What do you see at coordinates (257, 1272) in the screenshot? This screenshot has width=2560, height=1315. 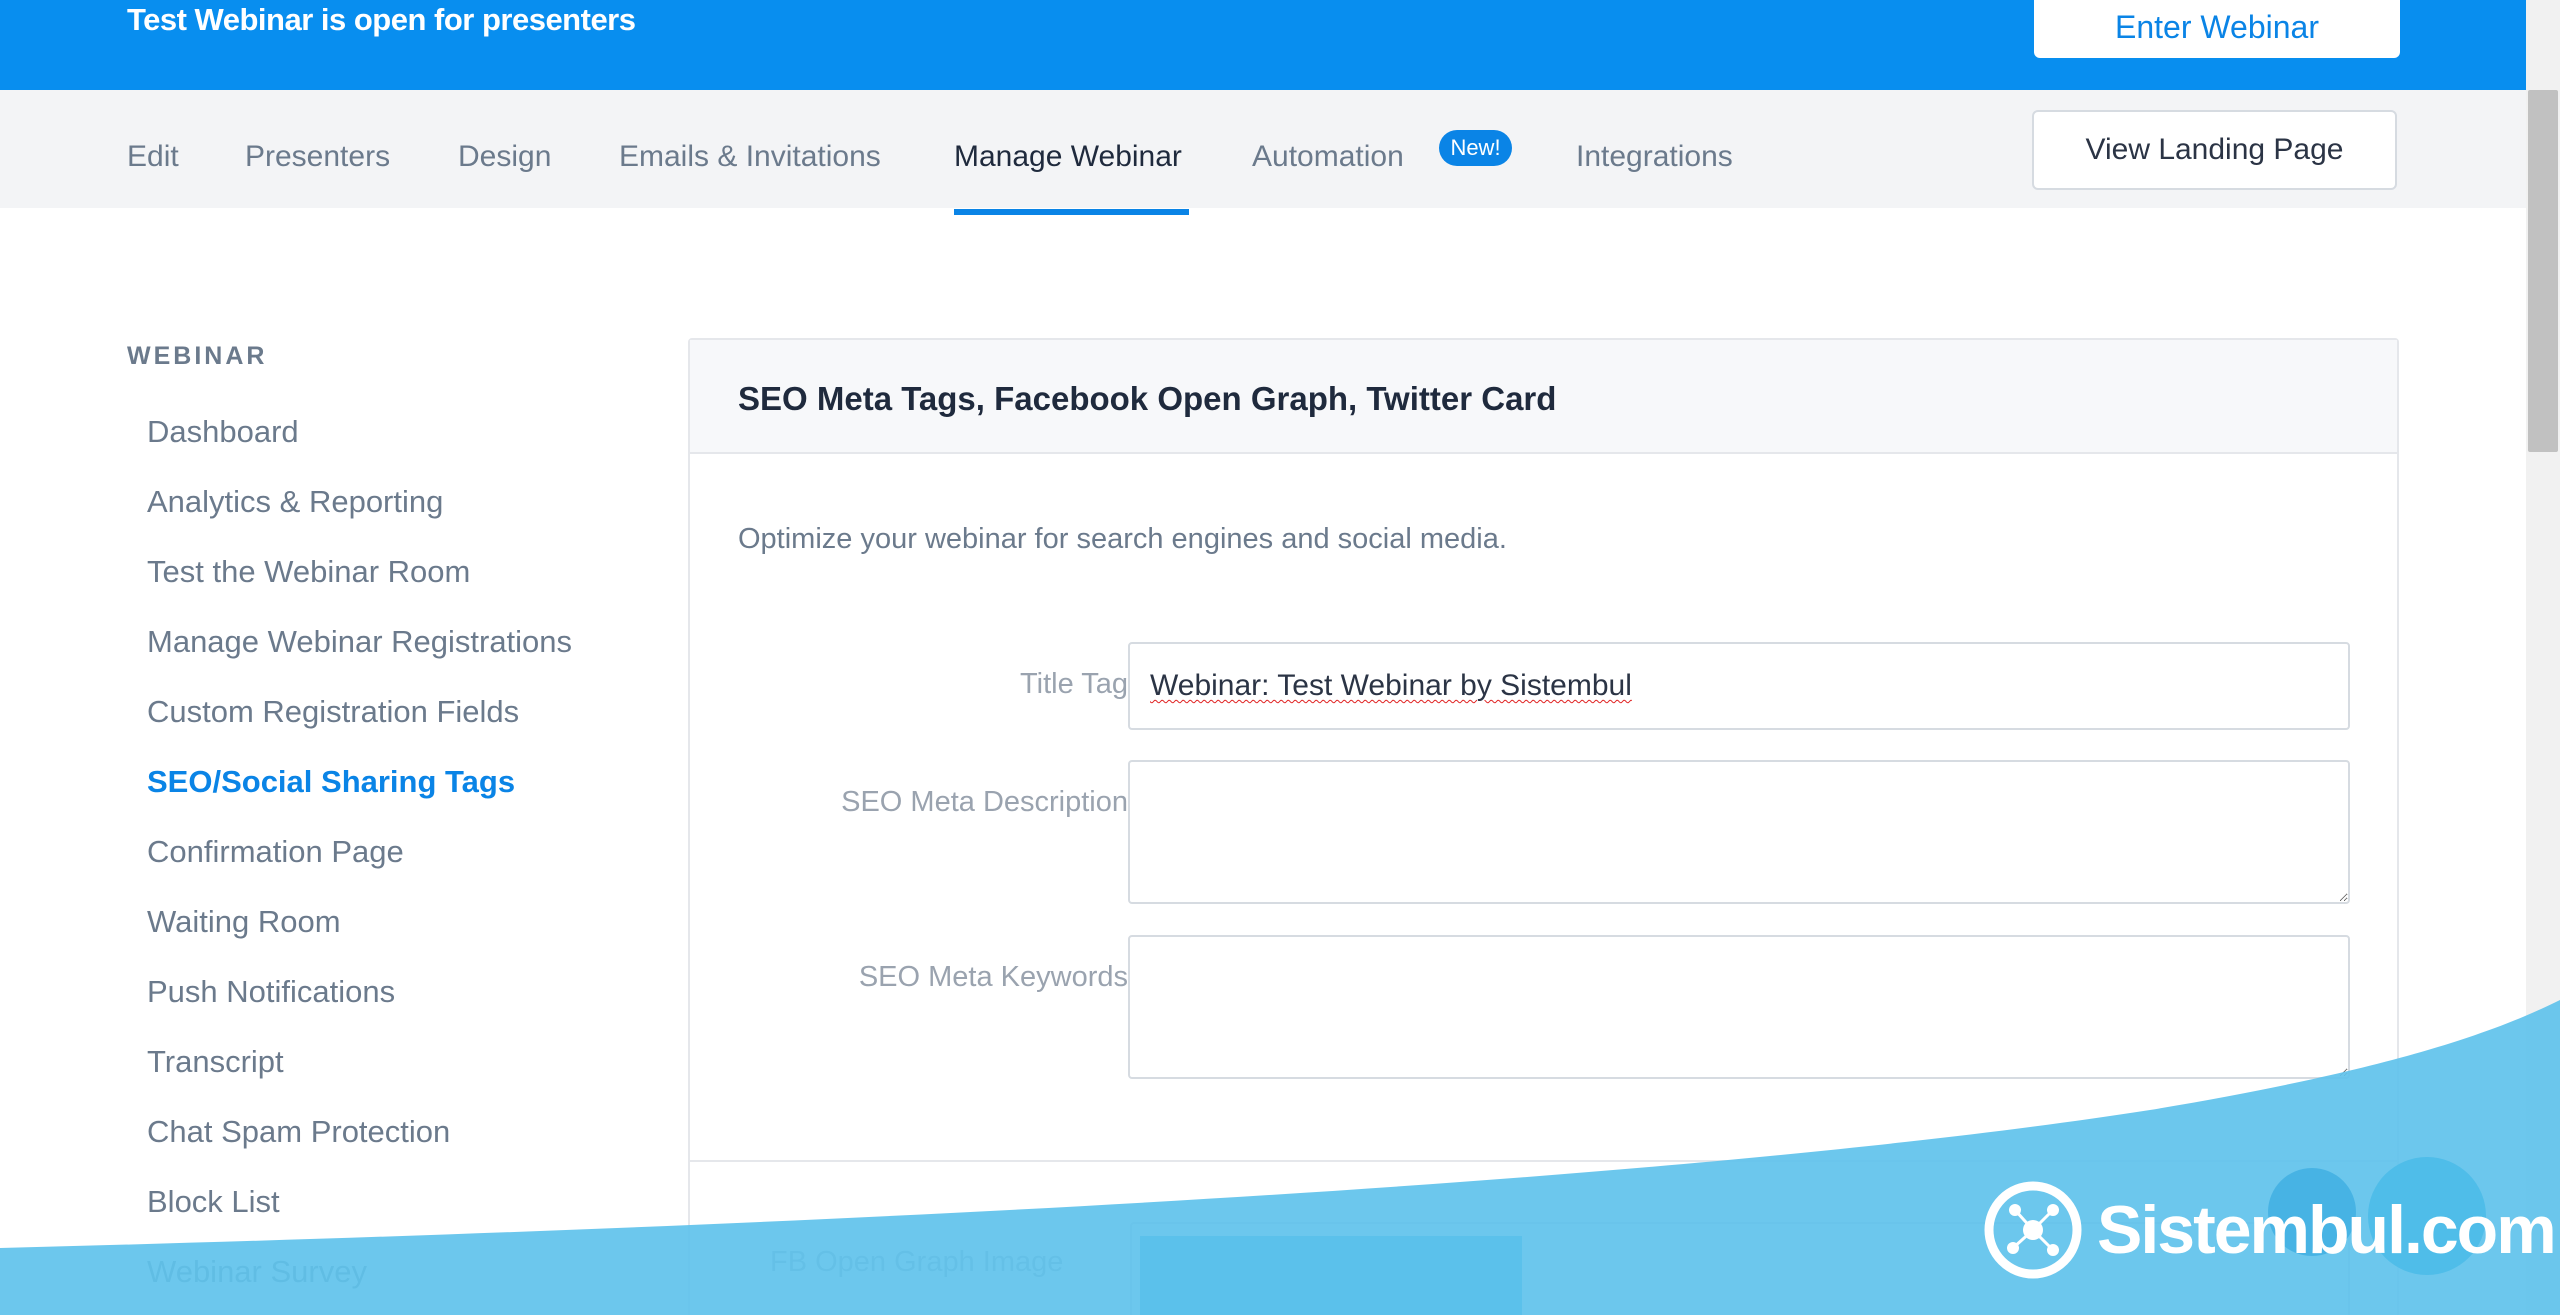 I see `sidebar-item-webinar-survey: Webinar Survey` at bounding box center [257, 1272].